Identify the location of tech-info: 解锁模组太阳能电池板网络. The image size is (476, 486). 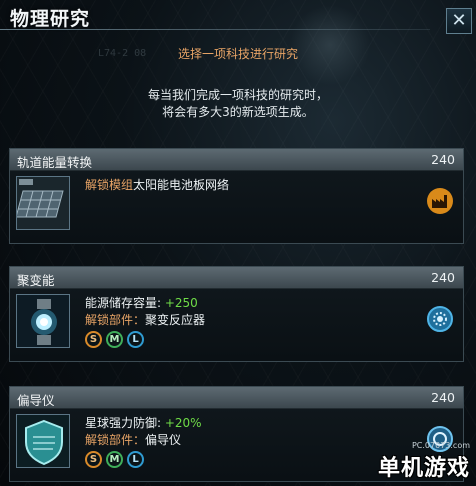
(157, 185).